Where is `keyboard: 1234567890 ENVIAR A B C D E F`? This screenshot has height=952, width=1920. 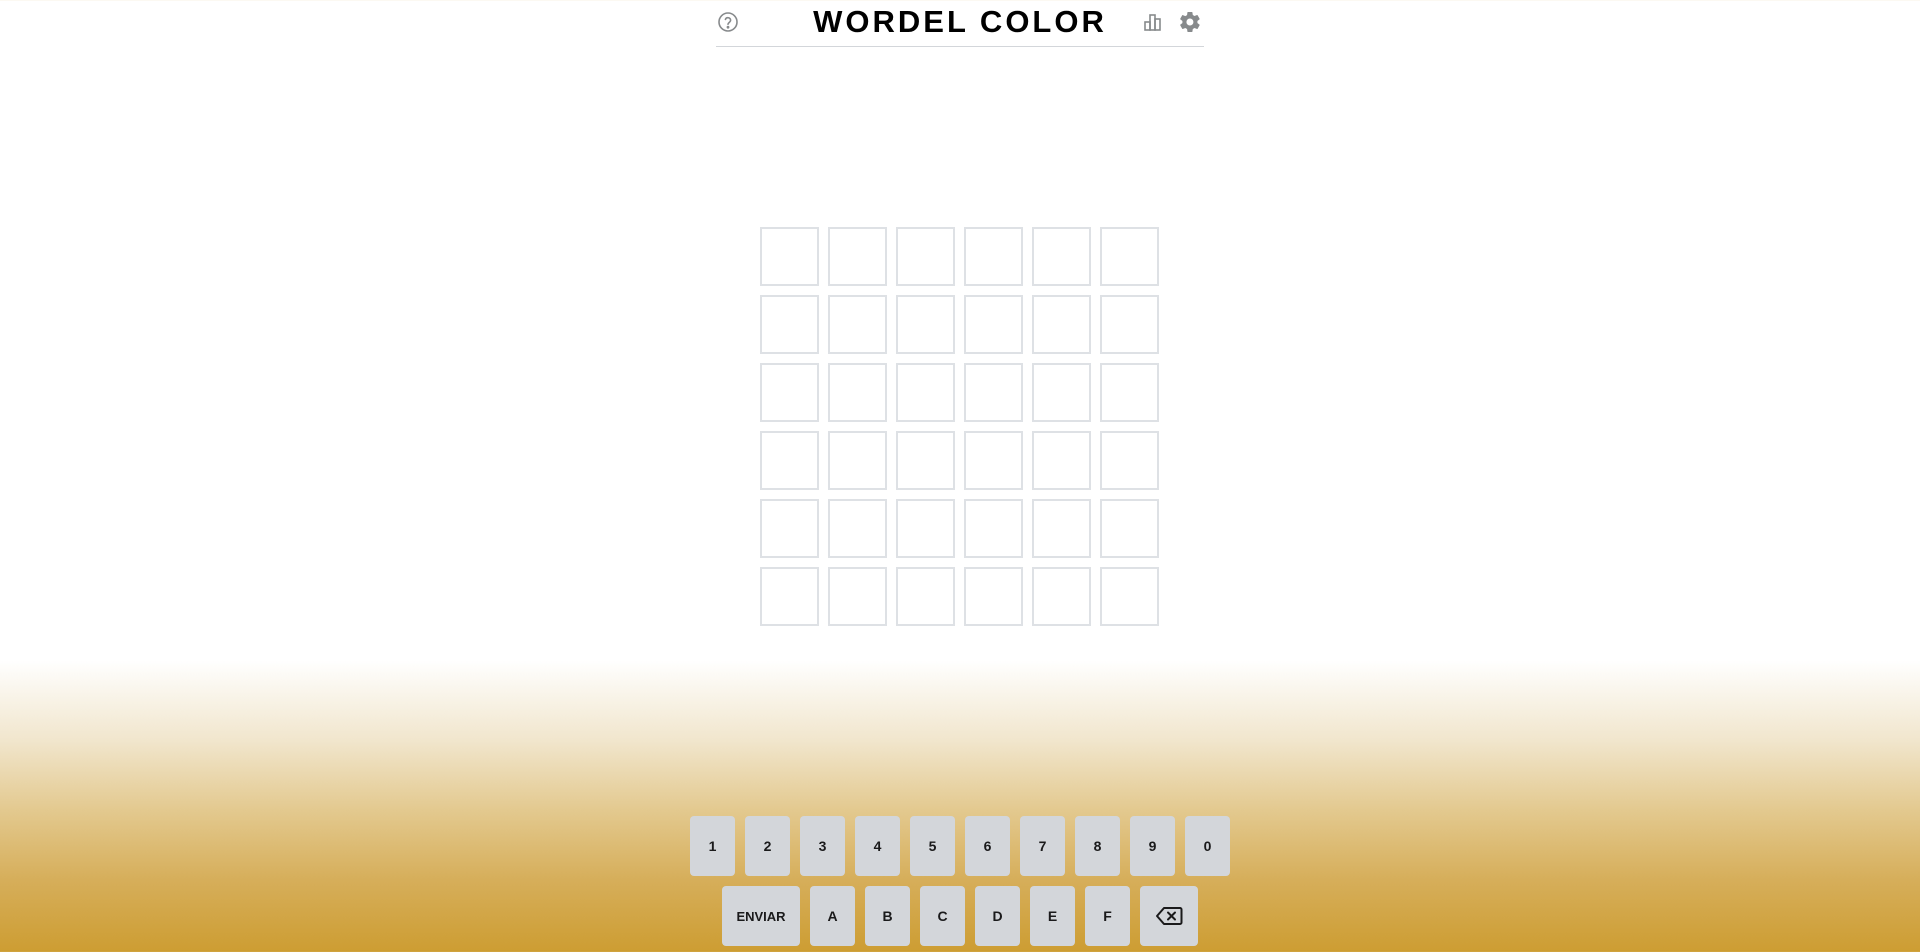 keyboard: 1234567890 ENVIAR A B C D E F is located at coordinates (960, 884).